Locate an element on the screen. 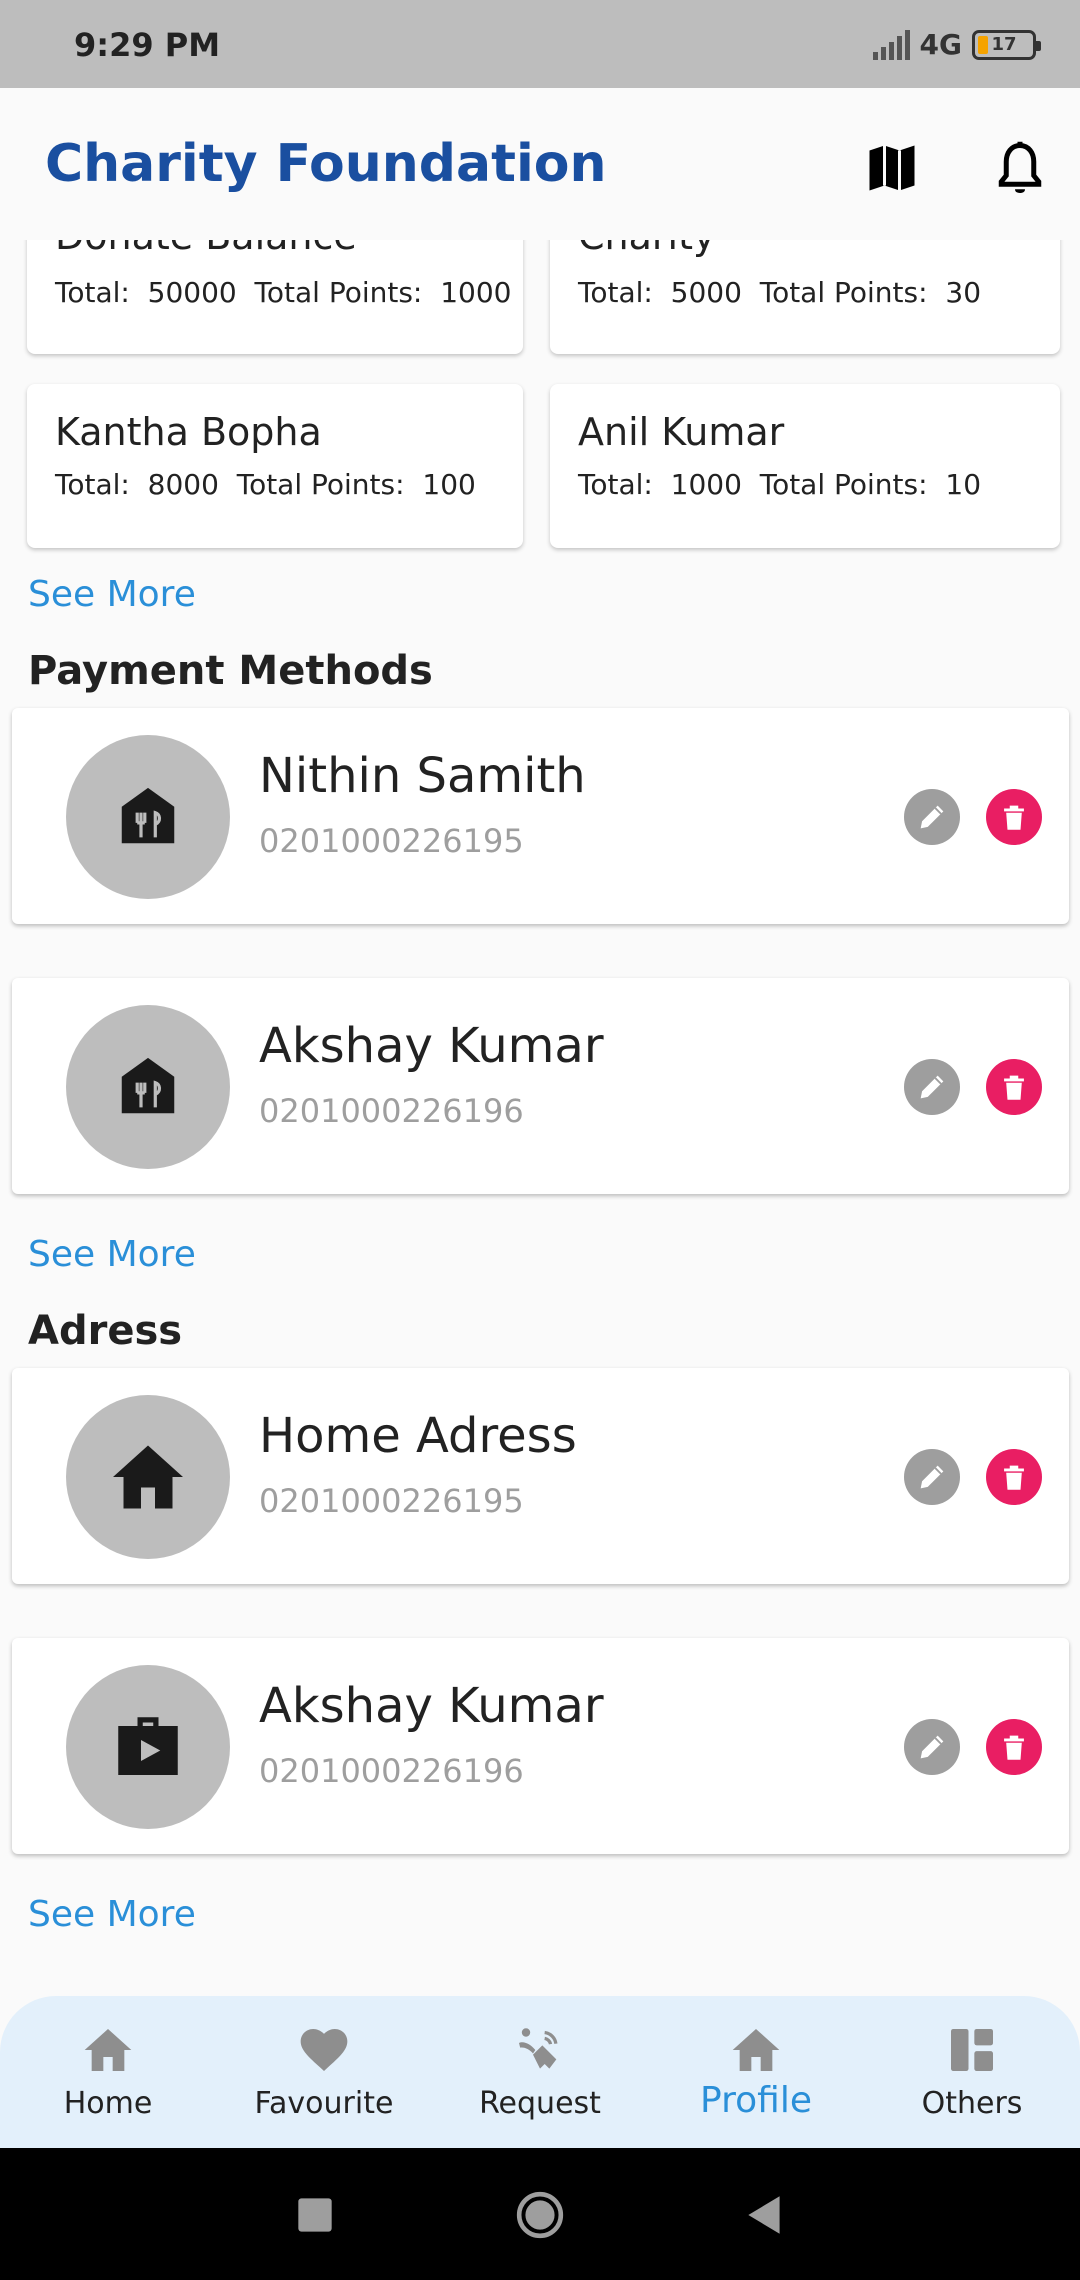 The width and height of the screenshot is (1080, 2280). work-icon is located at coordinates (148, 1746).